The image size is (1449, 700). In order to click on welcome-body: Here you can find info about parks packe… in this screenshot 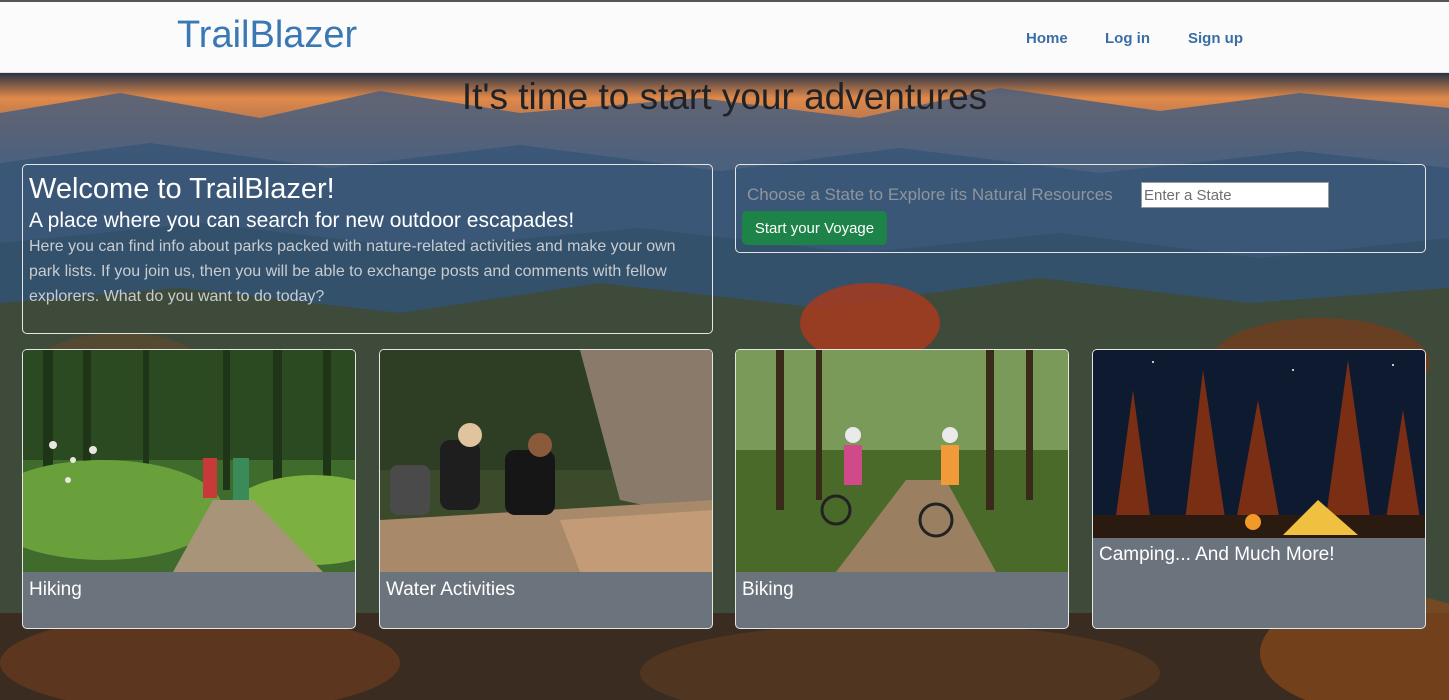, I will do `click(352, 271)`.